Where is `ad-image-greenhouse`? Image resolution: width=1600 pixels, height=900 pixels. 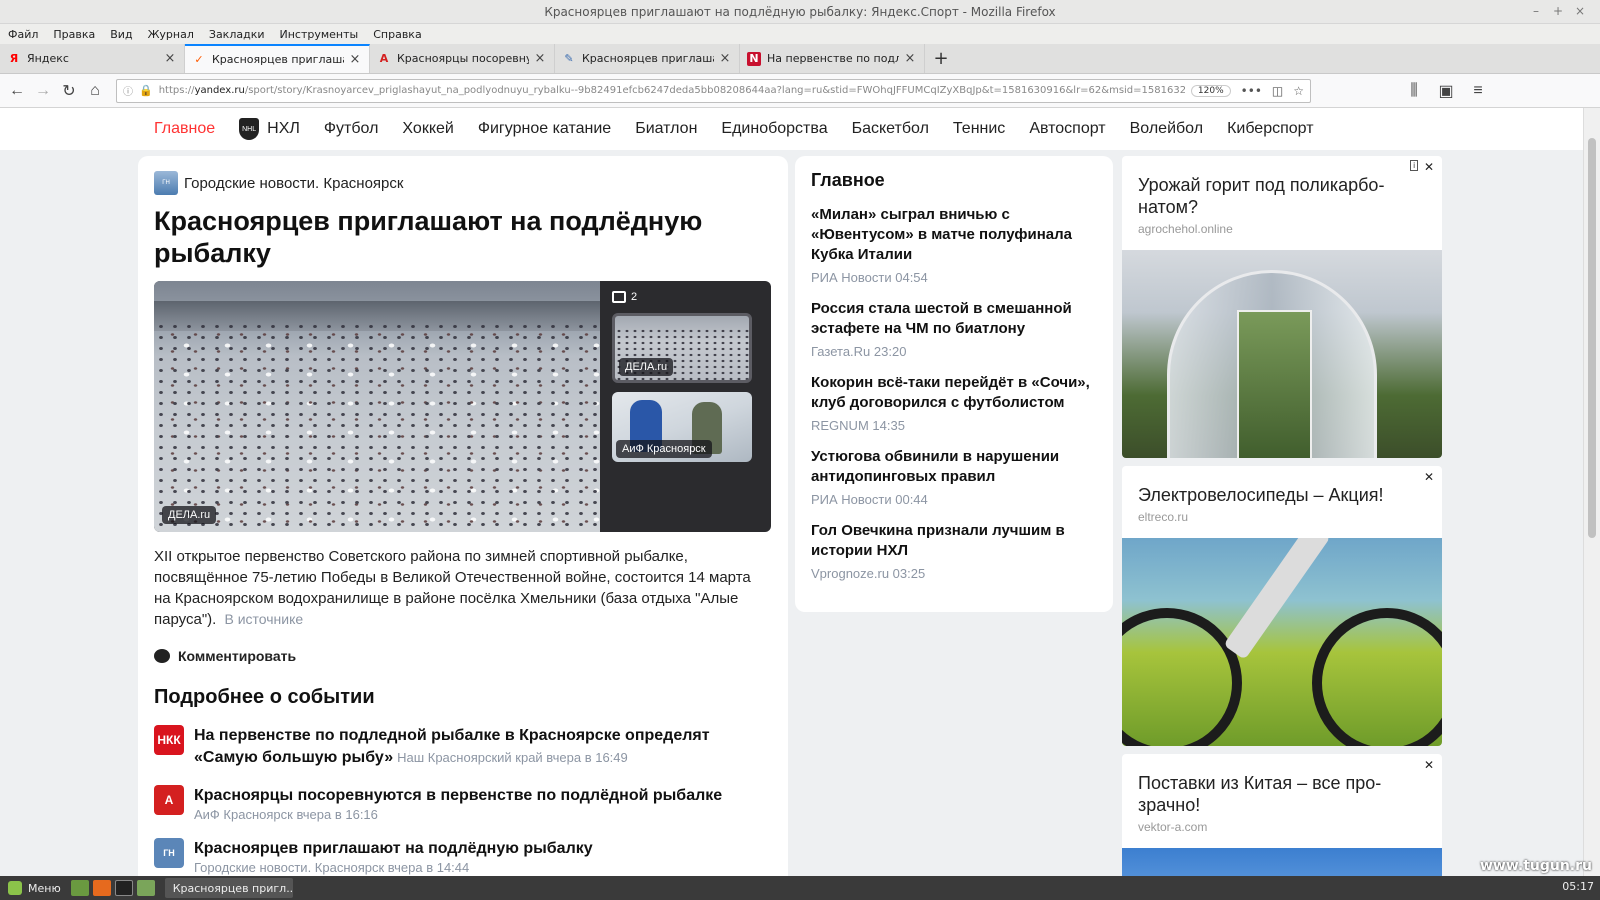
ad-image-greenhouse is located at coordinates (1282, 354).